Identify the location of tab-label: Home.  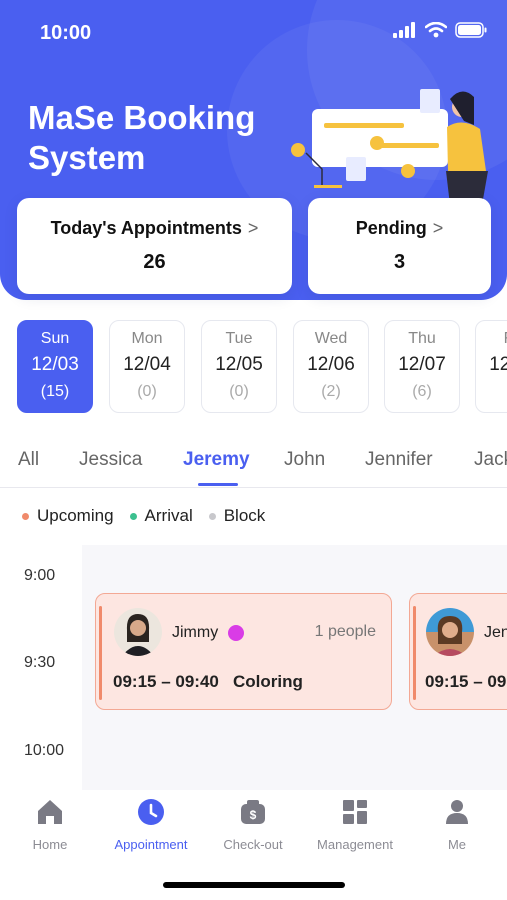
(50, 844).